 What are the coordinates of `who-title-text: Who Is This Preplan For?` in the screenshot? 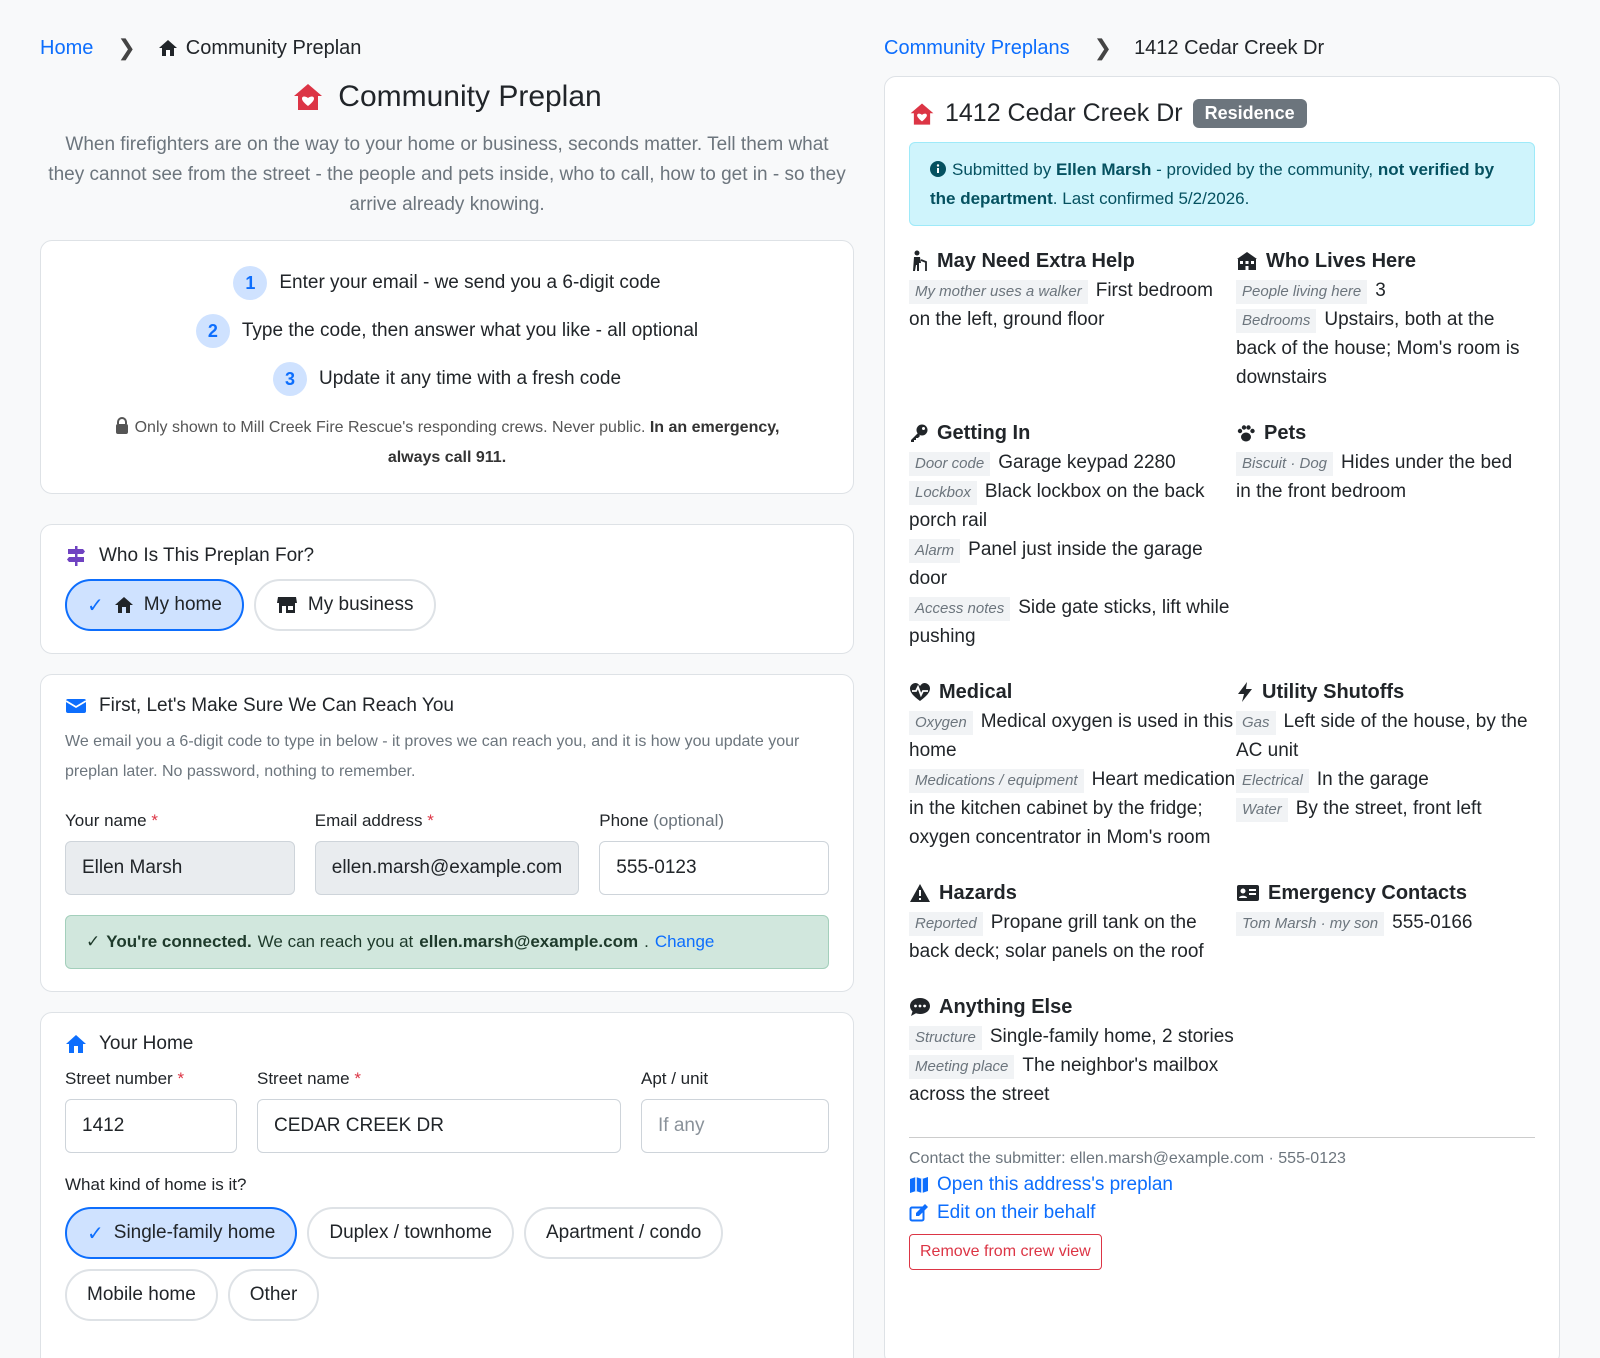 It's located at (207, 555).